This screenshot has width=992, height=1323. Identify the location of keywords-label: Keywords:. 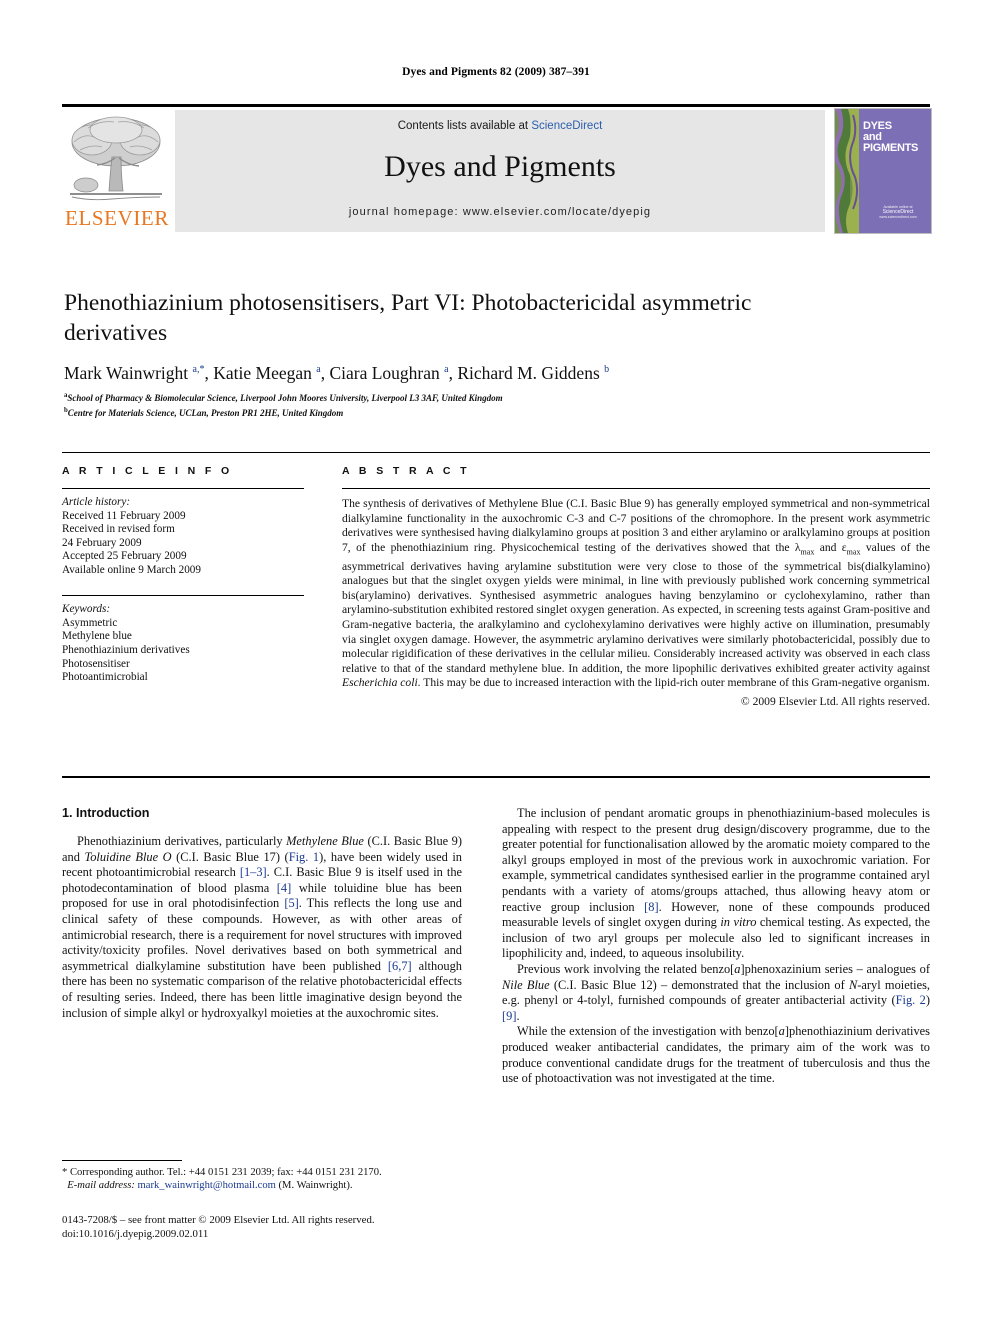
(86, 609).